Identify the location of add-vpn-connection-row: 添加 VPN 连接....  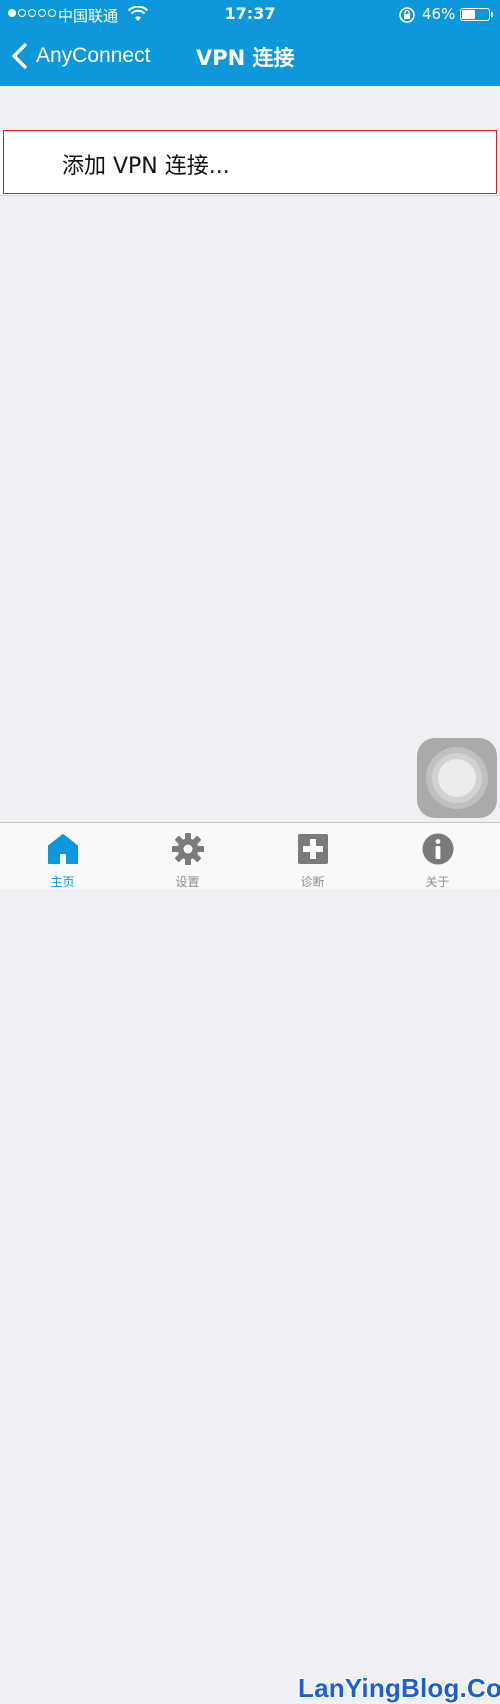
(250, 163).